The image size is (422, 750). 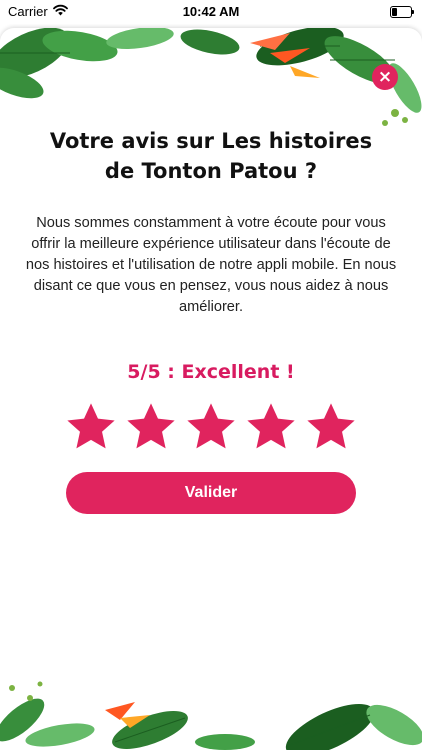 What do you see at coordinates (271, 427) in the screenshot?
I see `star-4-icon` at bounding box center [271, 427].